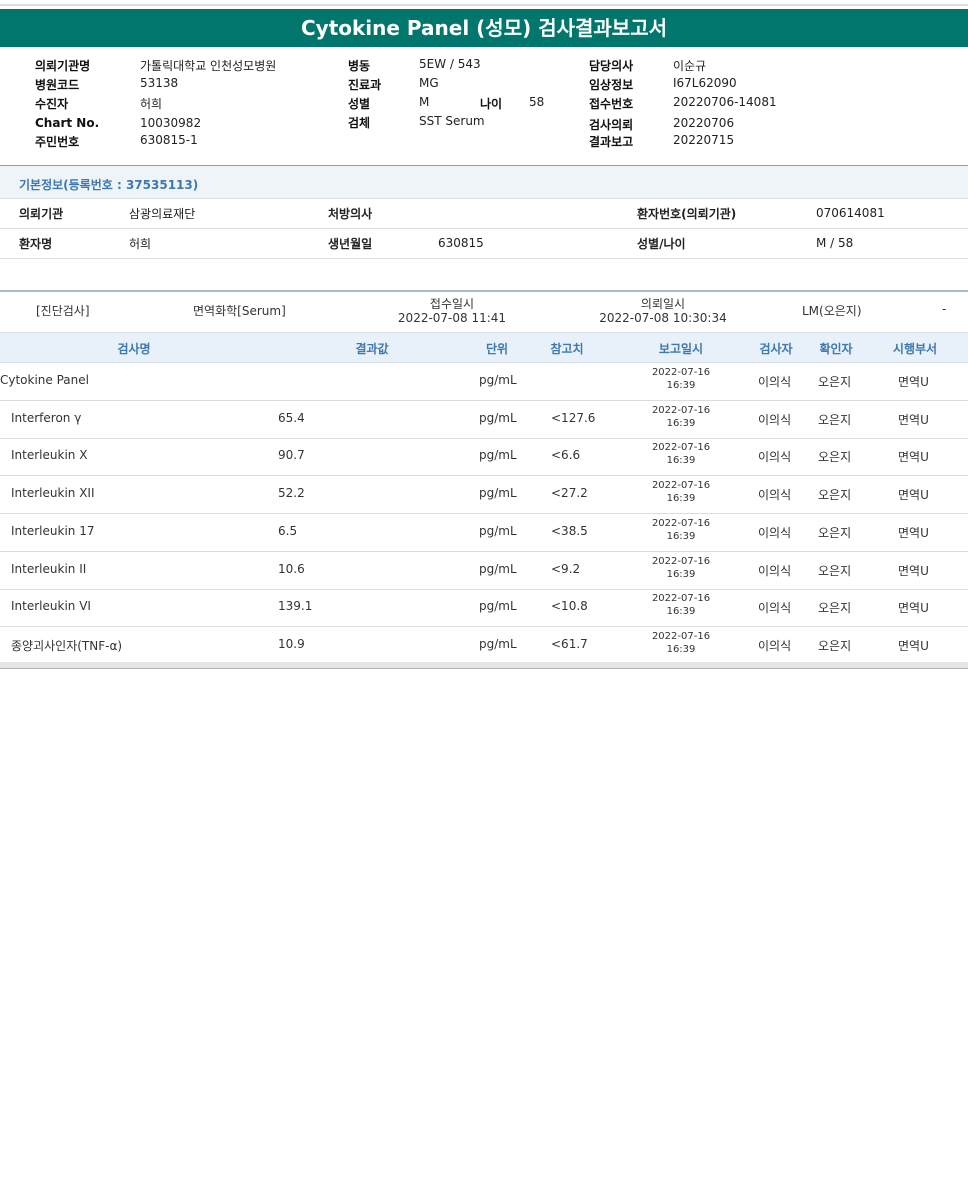 The height and width of the screenshot is (1192, 968). Describe the element at coordinates (208, 66) in the screenshot. I see `institution-value: 가톨릭대학교 인천성모병원` at that location.